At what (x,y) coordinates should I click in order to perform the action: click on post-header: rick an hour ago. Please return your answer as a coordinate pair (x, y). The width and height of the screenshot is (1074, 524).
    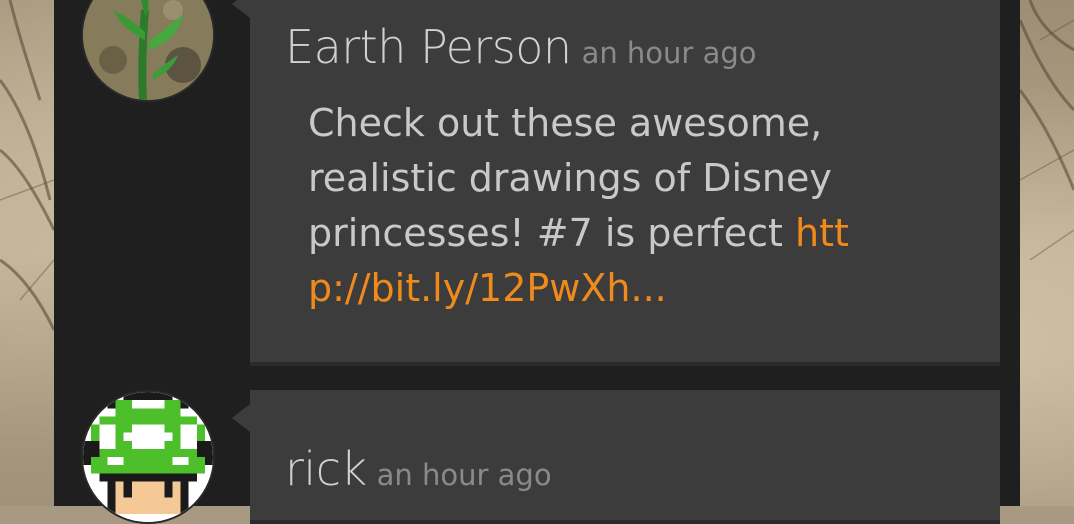
    Looking at the image, I should click on (418, 469).